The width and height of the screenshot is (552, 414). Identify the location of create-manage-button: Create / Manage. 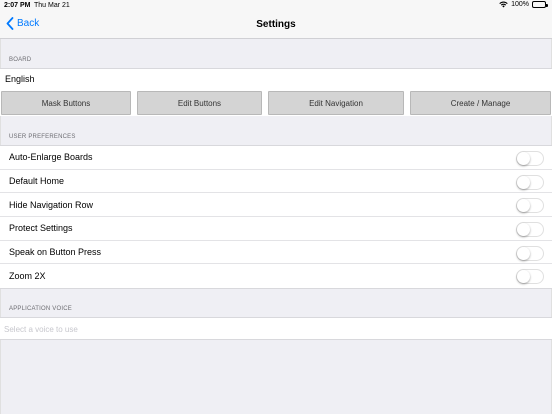
(480, 103).